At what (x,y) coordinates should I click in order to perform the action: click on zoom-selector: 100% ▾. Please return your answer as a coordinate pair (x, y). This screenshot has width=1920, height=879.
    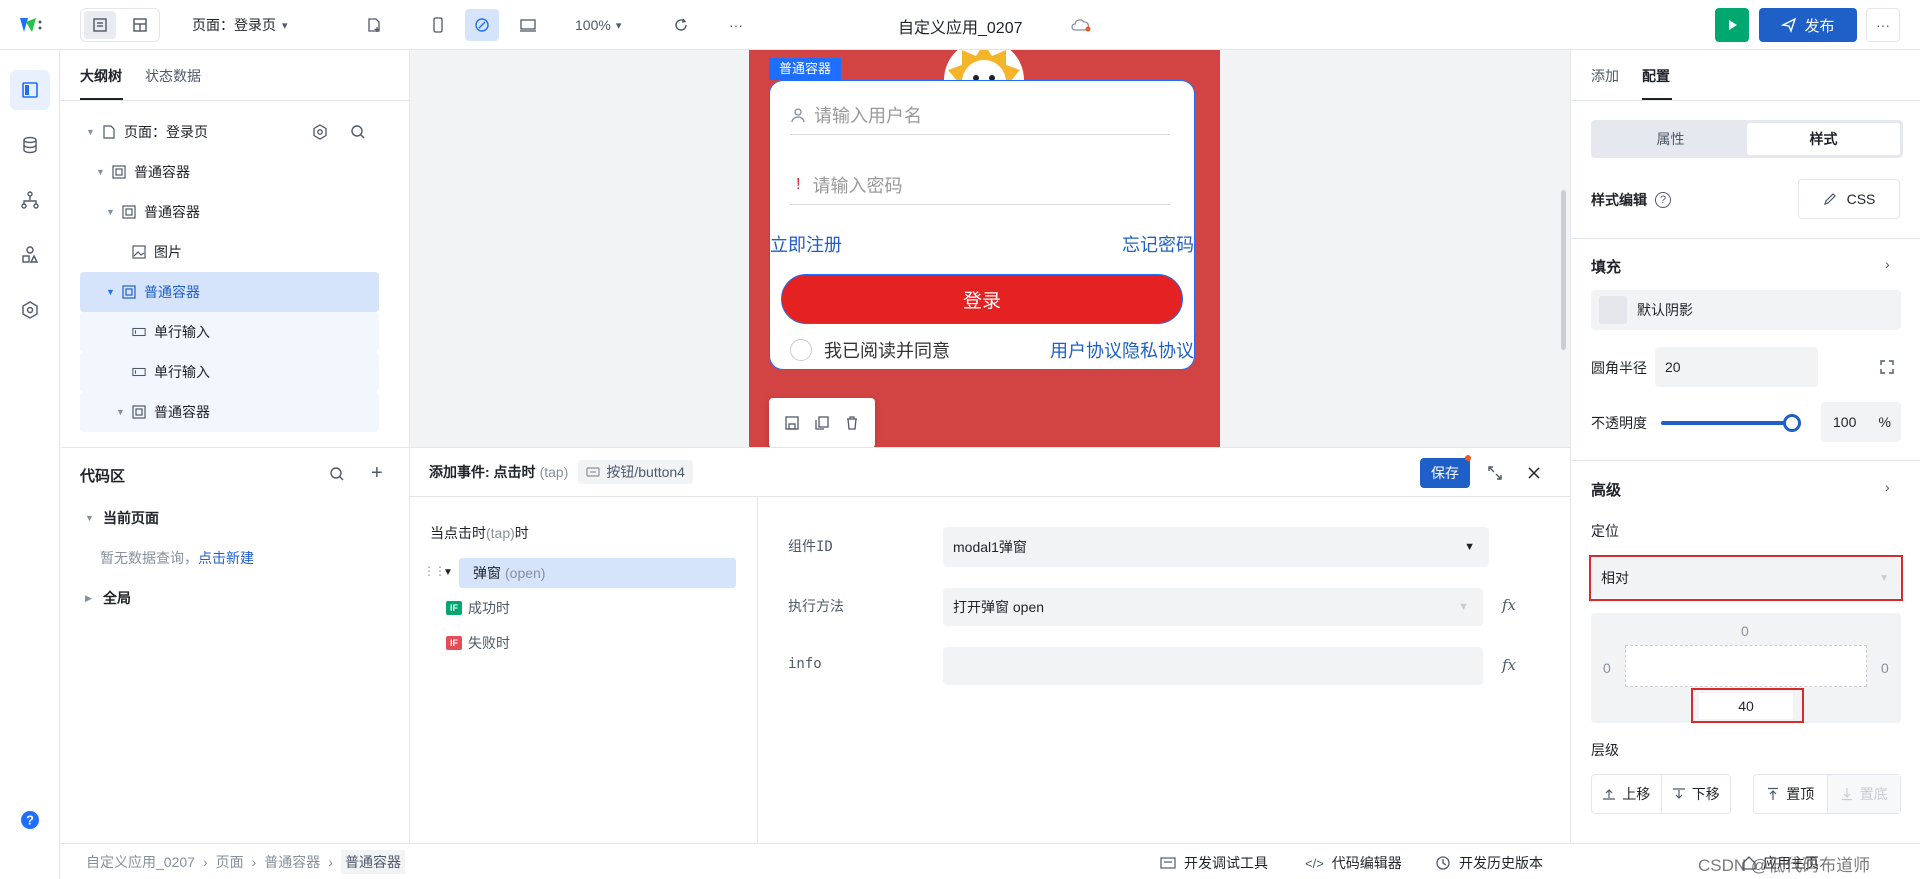
    Looking at the image, I should click on (598, 25).